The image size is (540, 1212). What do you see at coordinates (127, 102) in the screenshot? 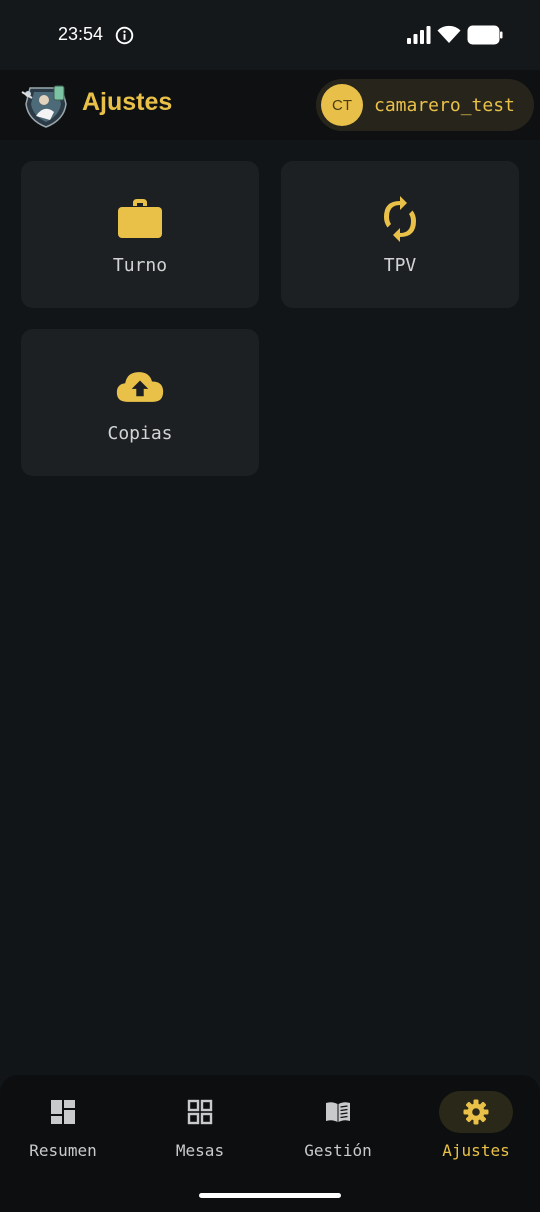
I see `page-title: Ajustes` at bounding box center [127, 102].